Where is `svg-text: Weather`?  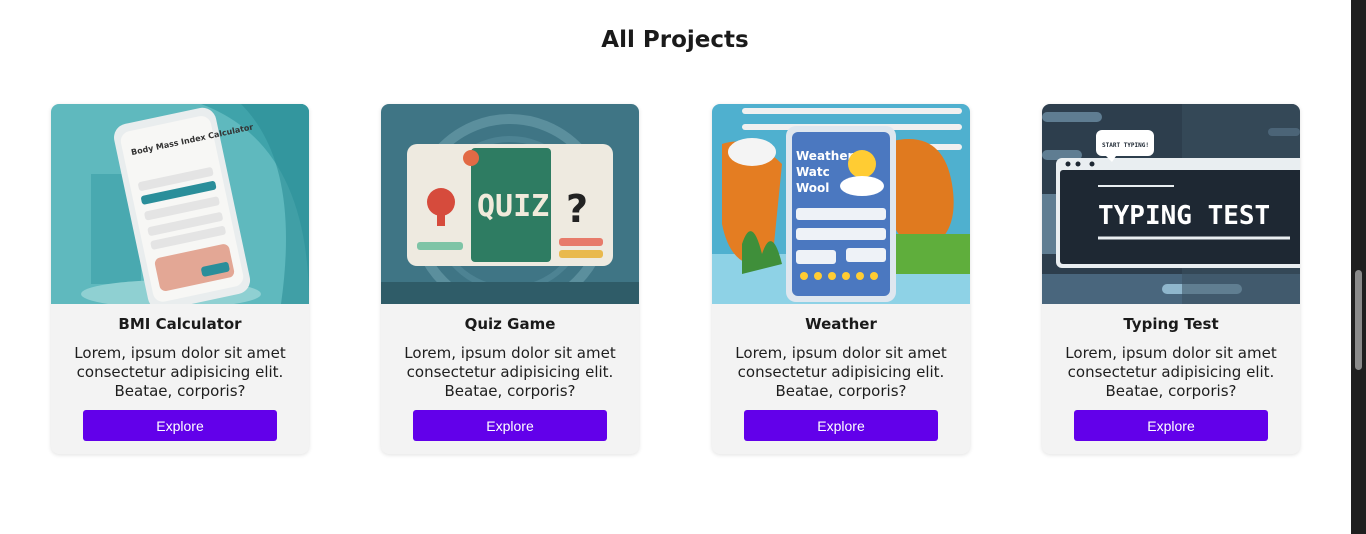
svg-text: Weather is located at coordinates (824, 156).